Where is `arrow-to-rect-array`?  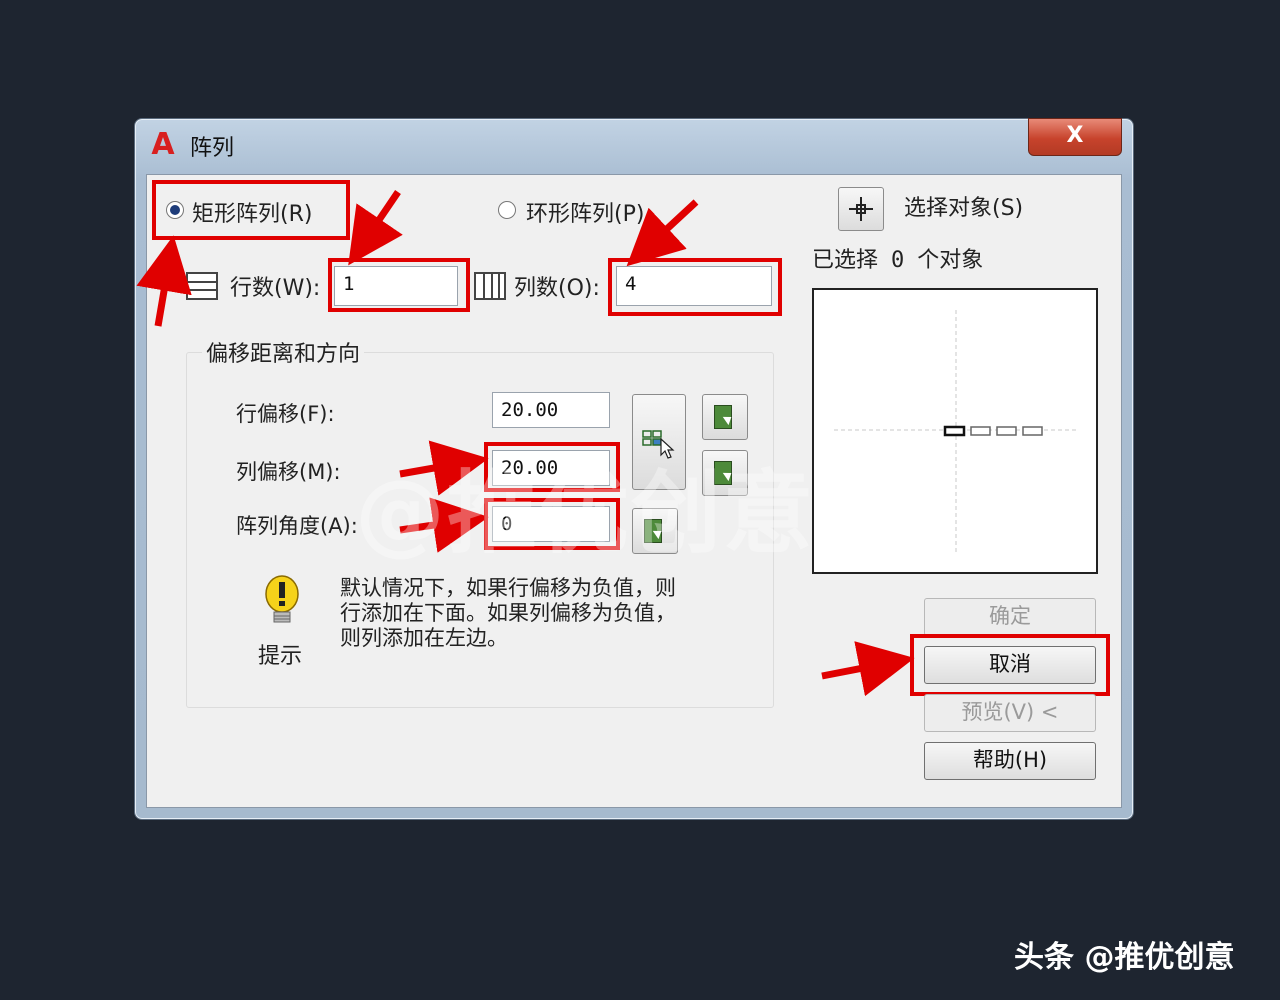
arrow-to-rect-array is located at coordinates (164, 281).